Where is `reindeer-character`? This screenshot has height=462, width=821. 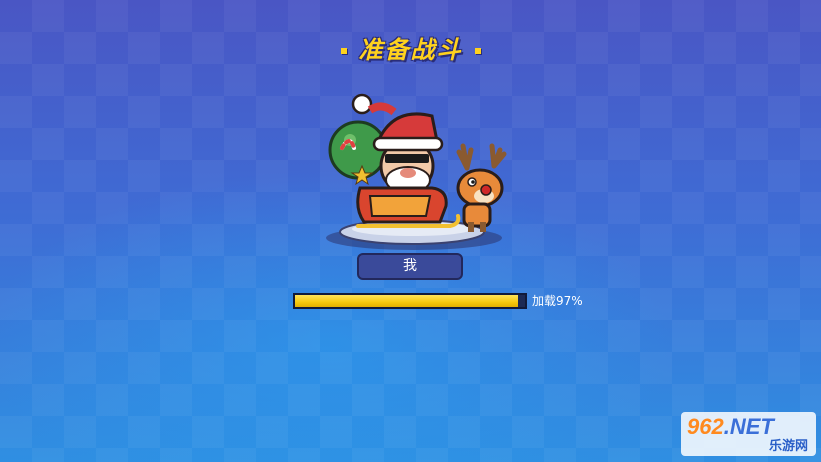 reindeer-character is located at coordinates (481, 187).